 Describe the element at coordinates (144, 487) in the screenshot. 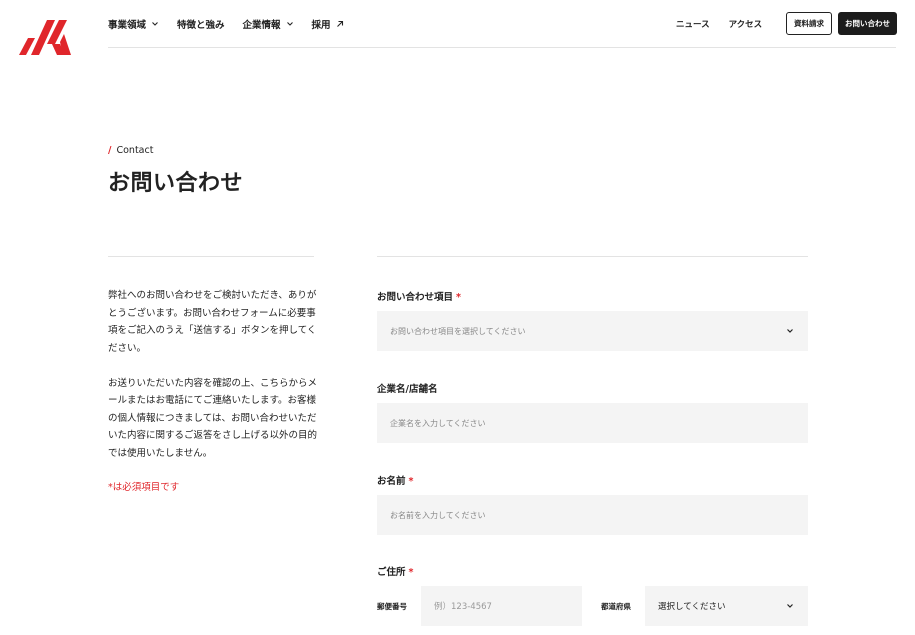

I see `required-note: *は必須項目です` at that location.